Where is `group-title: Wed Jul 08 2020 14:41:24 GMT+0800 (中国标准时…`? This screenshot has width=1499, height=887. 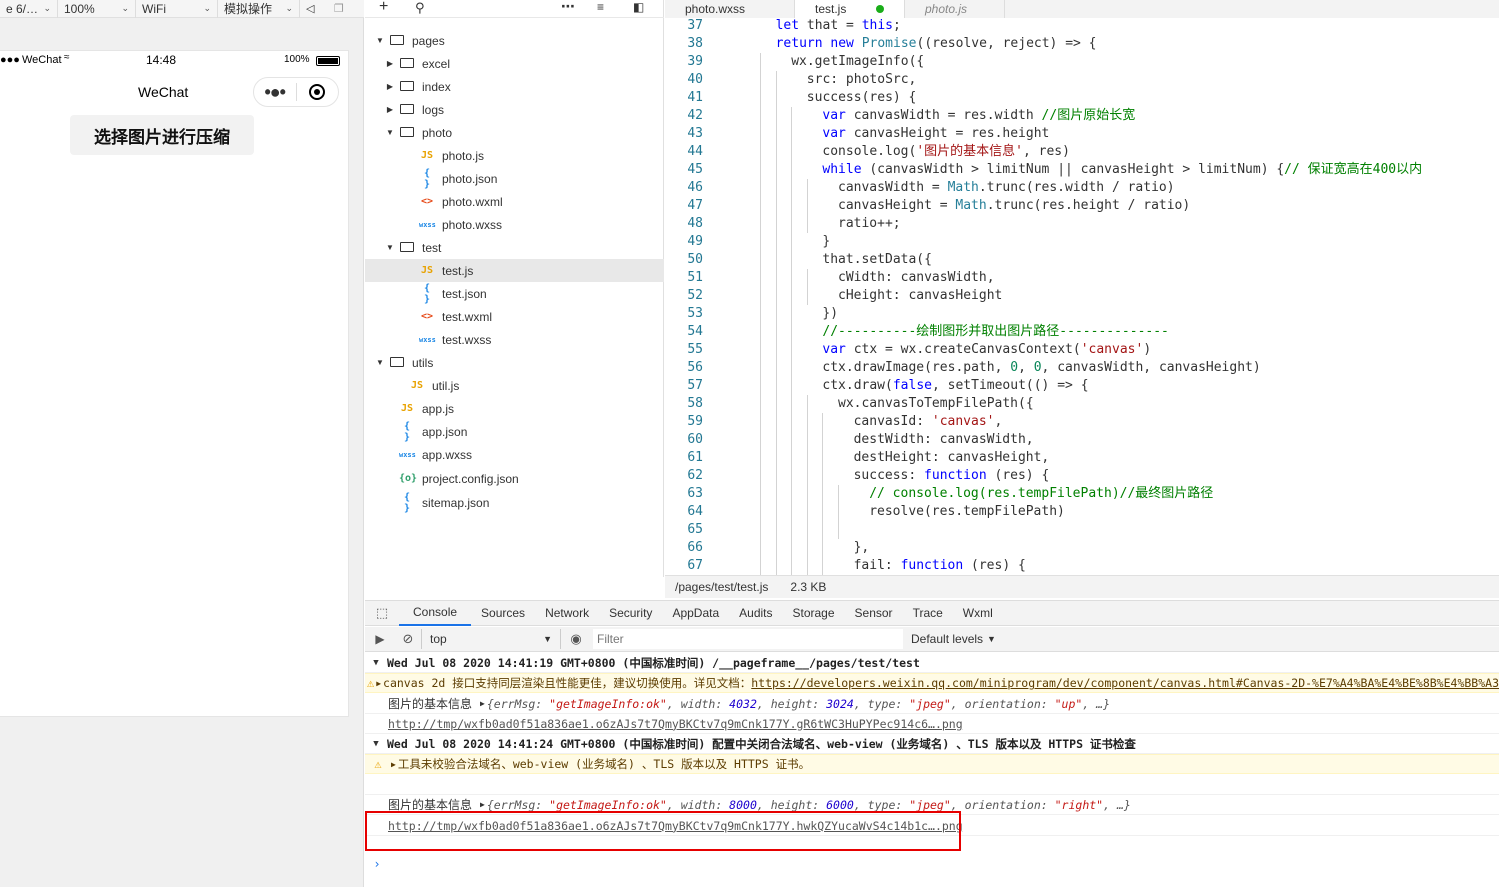
group-title: Wed Jul 08 2020 14:41:24 GMT+0800 (中国标准时… is located at coordinates (761, 743).